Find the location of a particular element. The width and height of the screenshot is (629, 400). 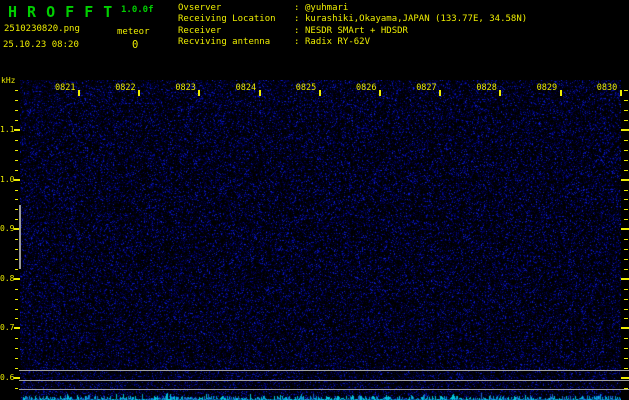

info-label: Receiving Location is located at coordinates (227, 19).